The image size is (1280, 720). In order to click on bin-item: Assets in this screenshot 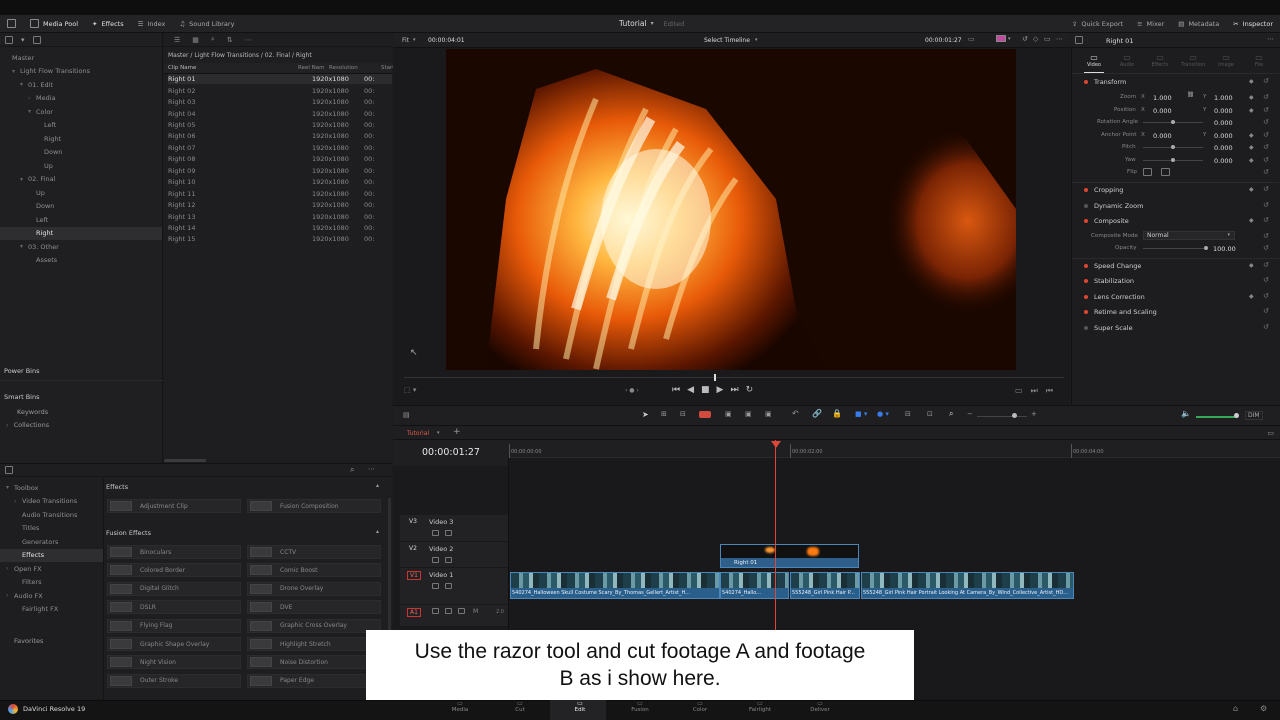, I will do `click(28, 260)`.